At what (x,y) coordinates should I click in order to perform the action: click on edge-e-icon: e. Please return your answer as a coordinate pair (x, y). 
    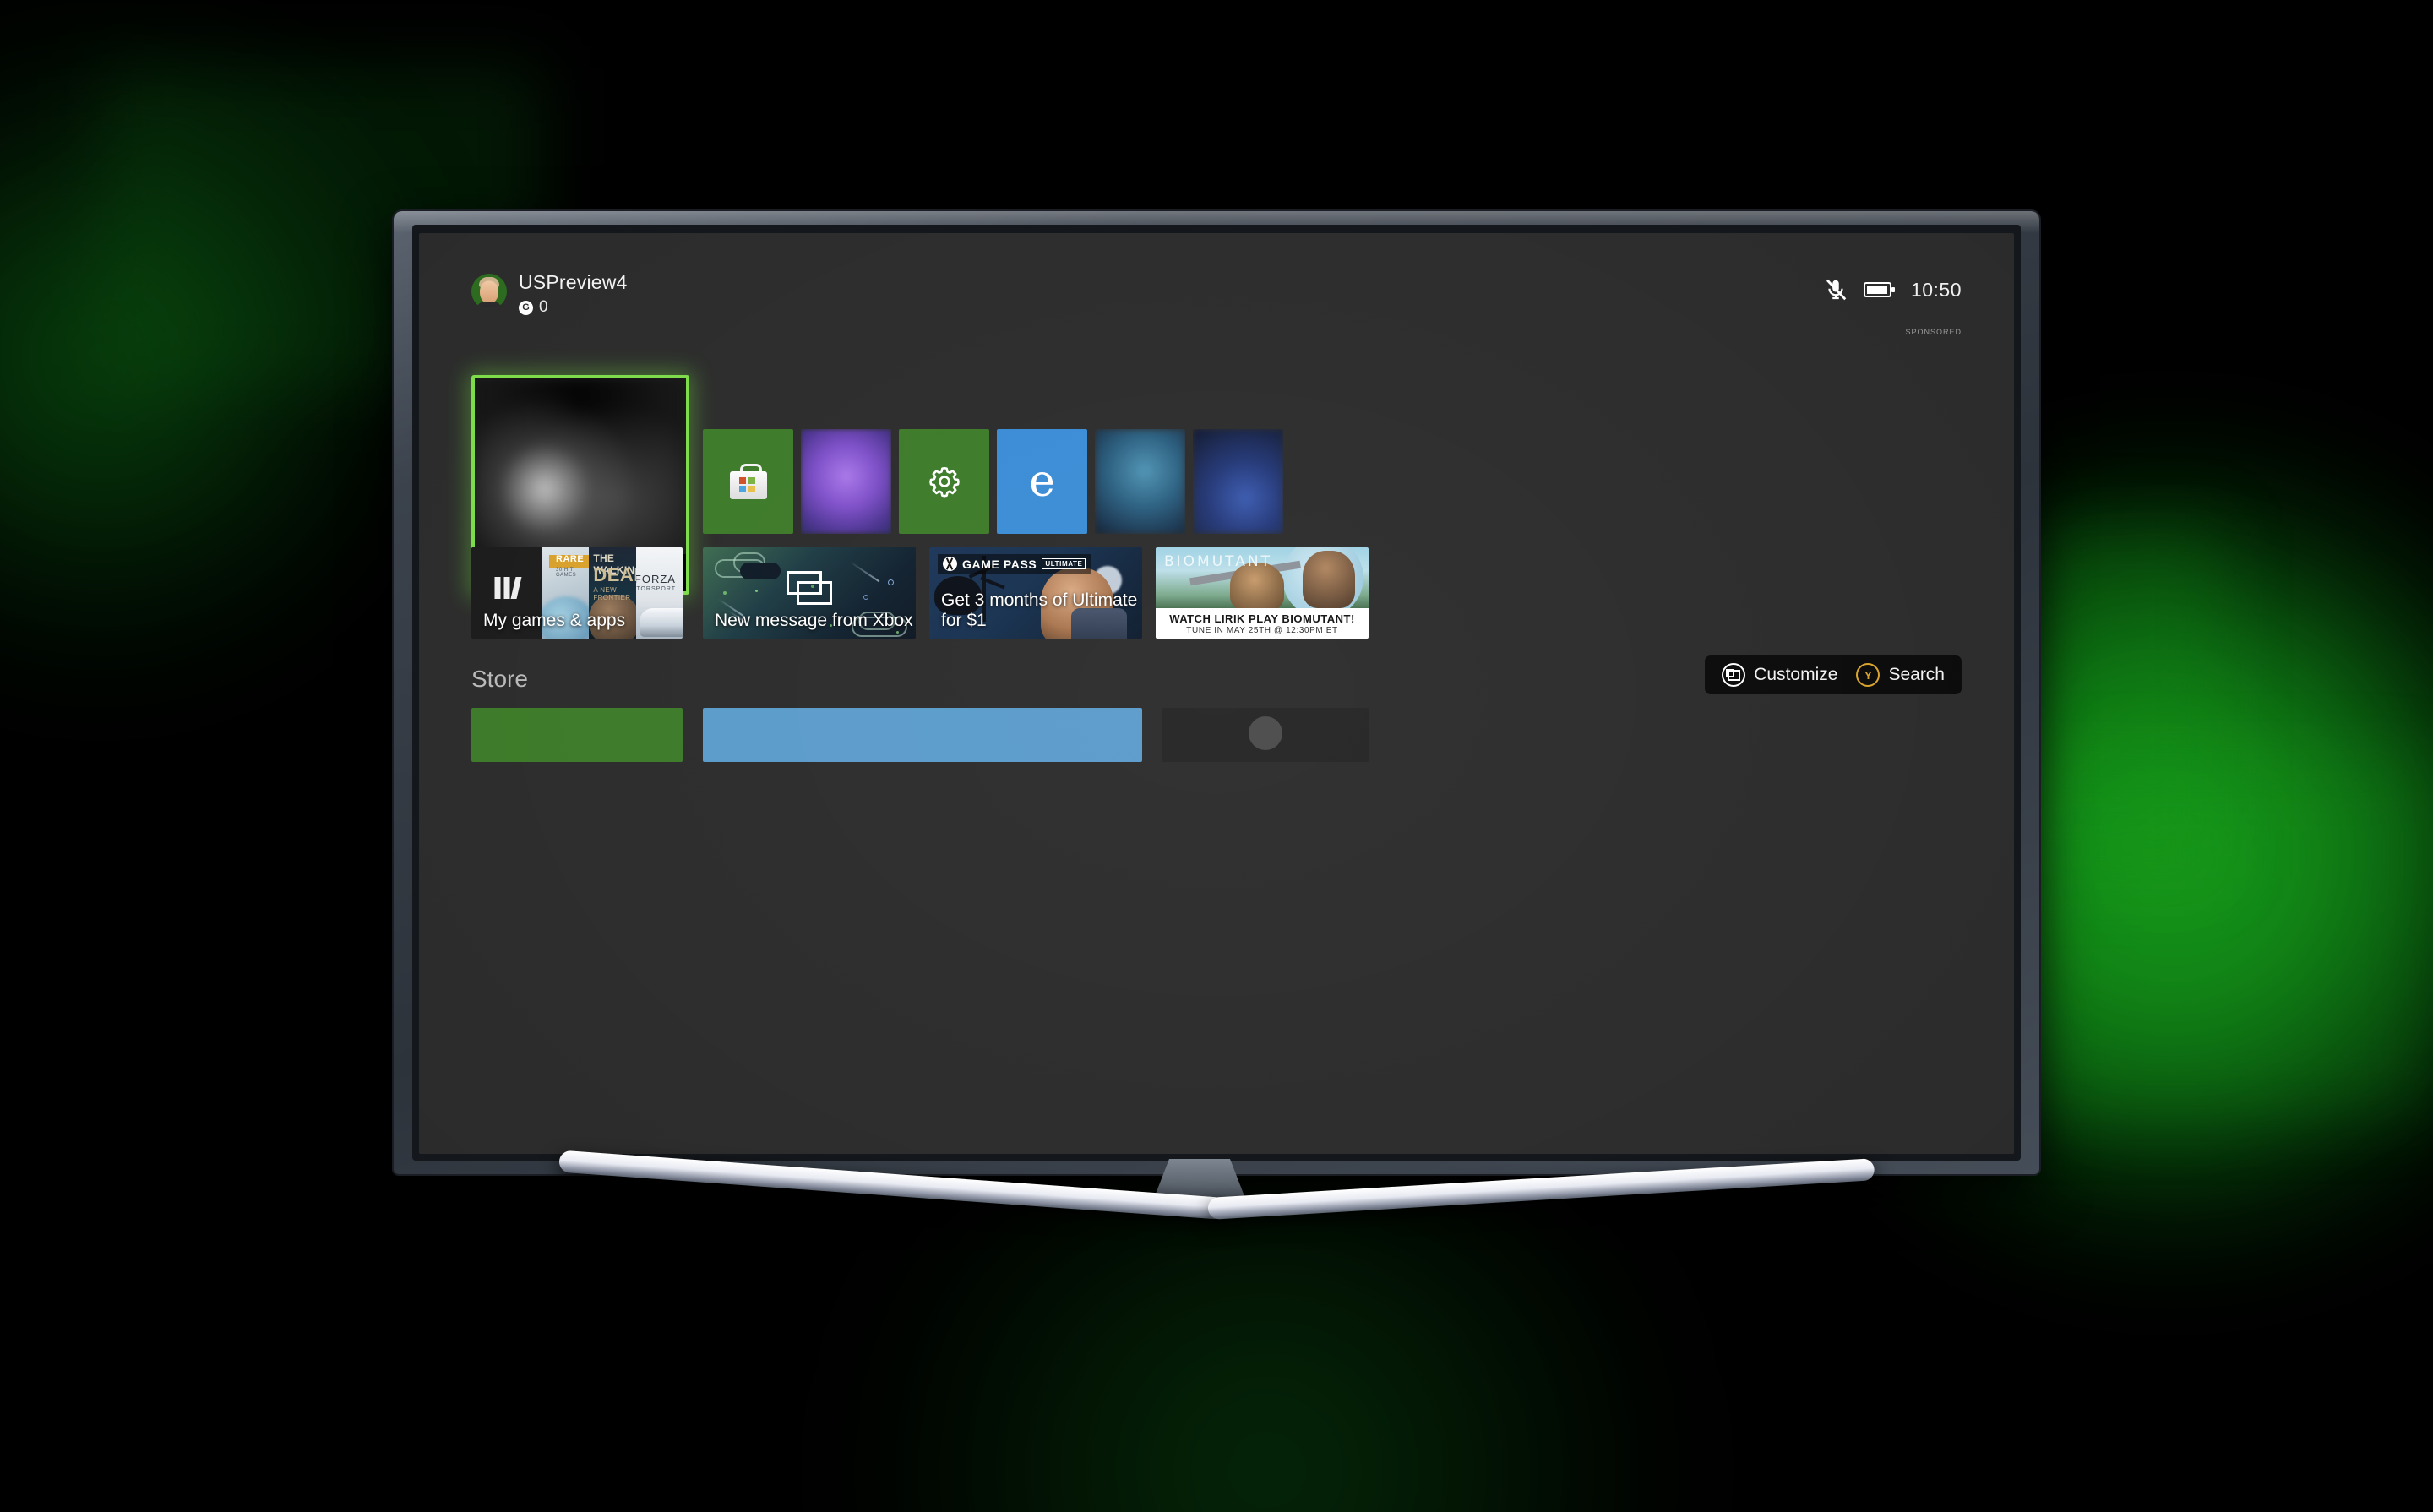
    Looking at the image, I should click on (1042, 481).